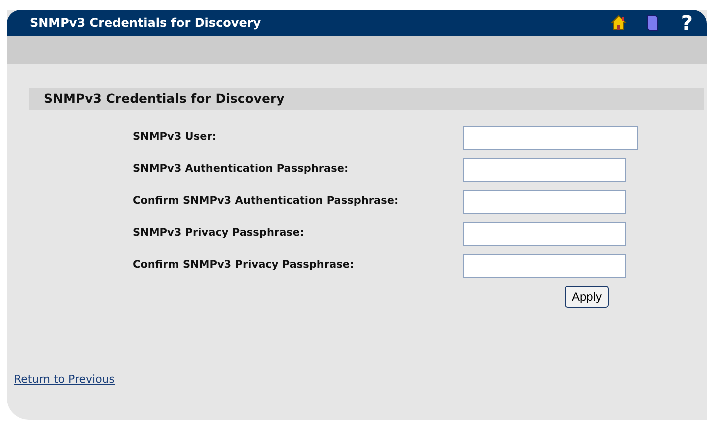  I want to click on return-link: Return to Previous, so click(65, 379).